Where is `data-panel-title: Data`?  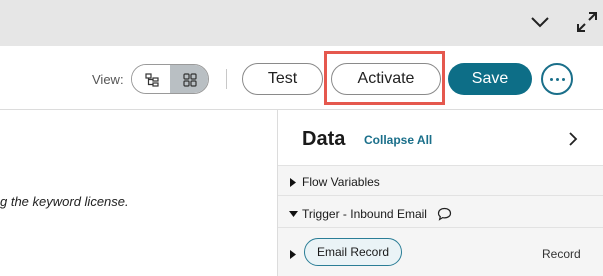
data-panel-title: Data is located at coordinates (324, 139).